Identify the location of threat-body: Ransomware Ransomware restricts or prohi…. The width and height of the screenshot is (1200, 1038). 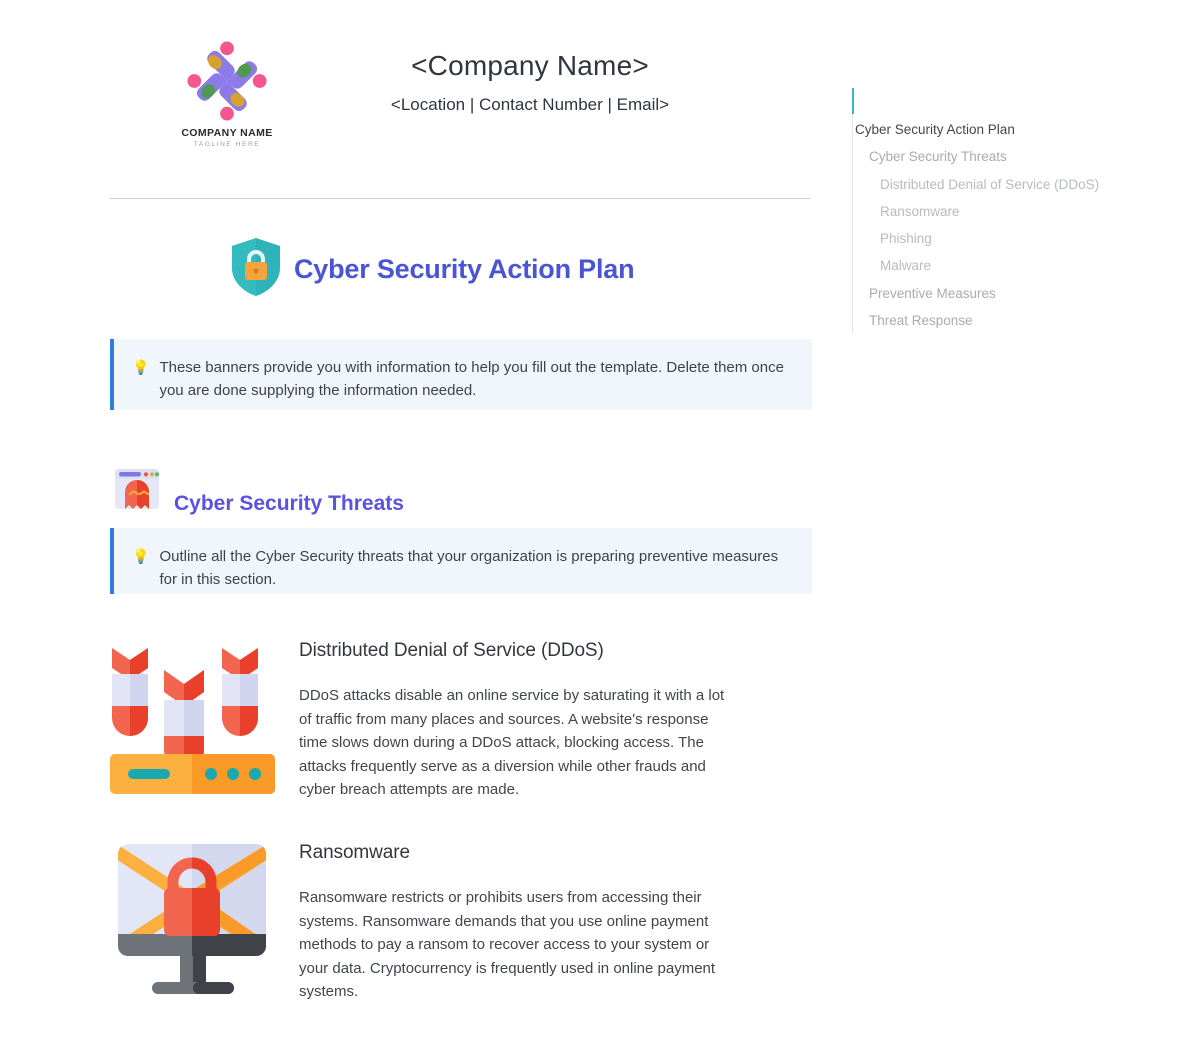
(554, 920).